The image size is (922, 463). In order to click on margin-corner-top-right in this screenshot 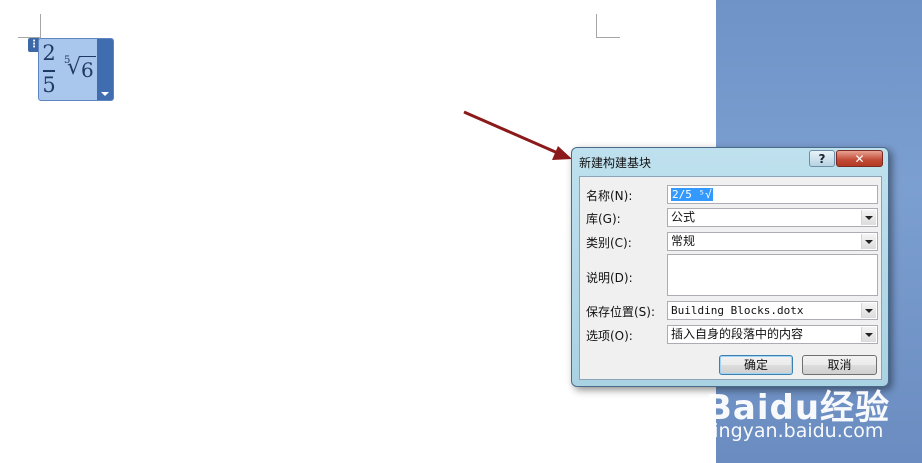, I will do `click(596, 26)`.